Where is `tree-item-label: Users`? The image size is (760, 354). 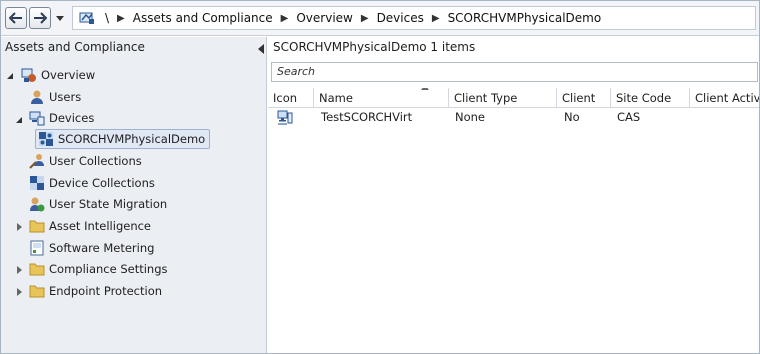 tree-item-label: Users is located at coordinates (65, 97).